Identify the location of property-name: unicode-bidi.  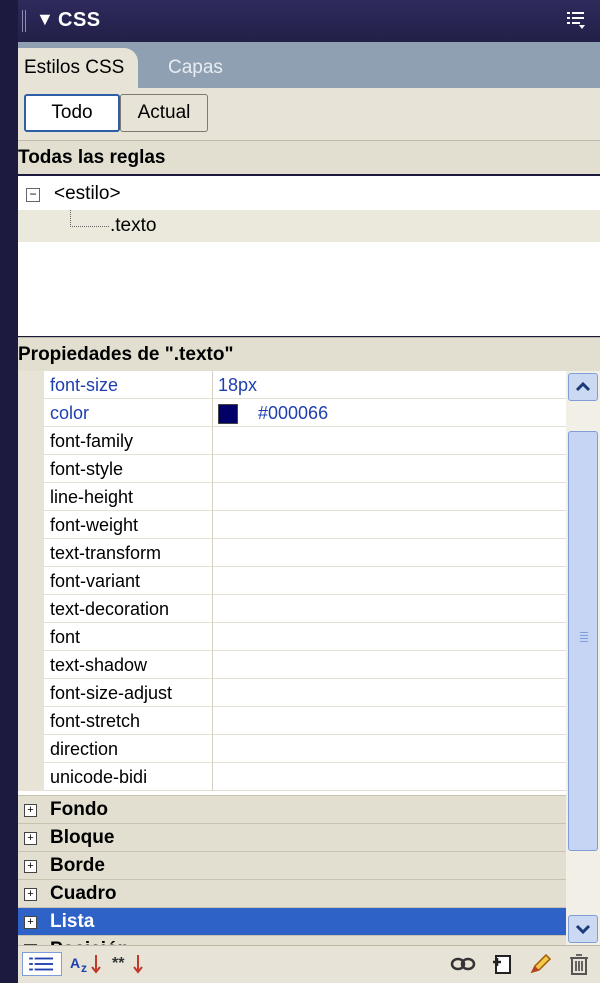
(99, 777).